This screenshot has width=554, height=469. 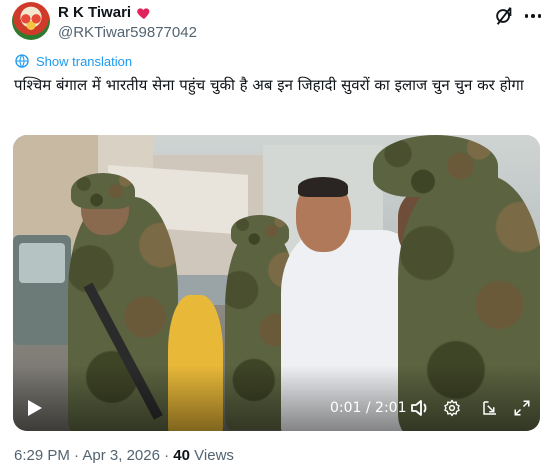 I want to click on globe-icon, so click(x=22, y=61).